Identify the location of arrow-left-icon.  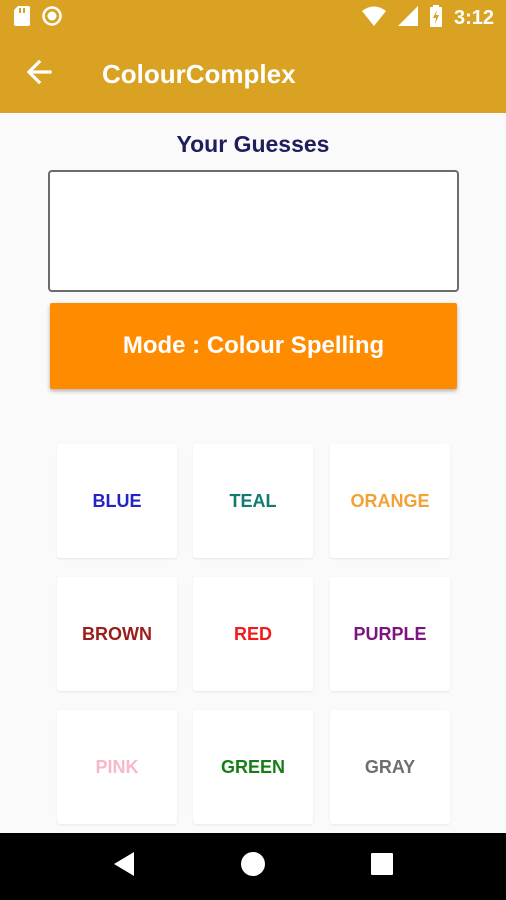
(39, 74).